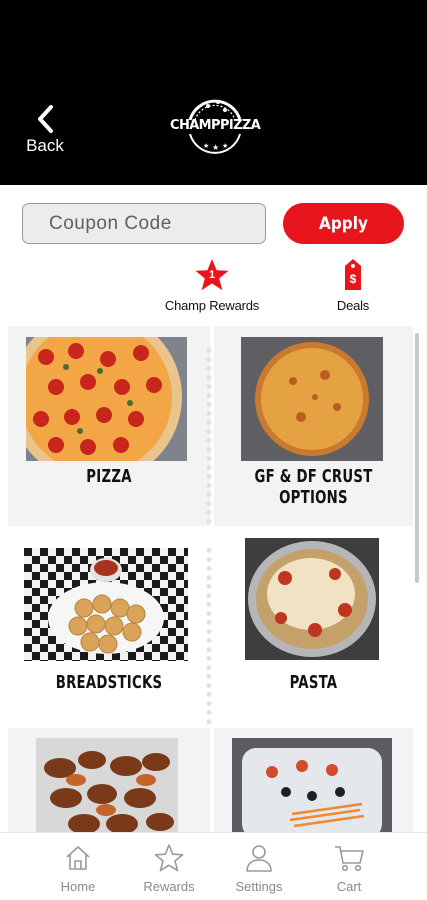 Image resolution: width=427 pixels, height=900 pixels. I want to click on back-button: Back, so click(45, 130).